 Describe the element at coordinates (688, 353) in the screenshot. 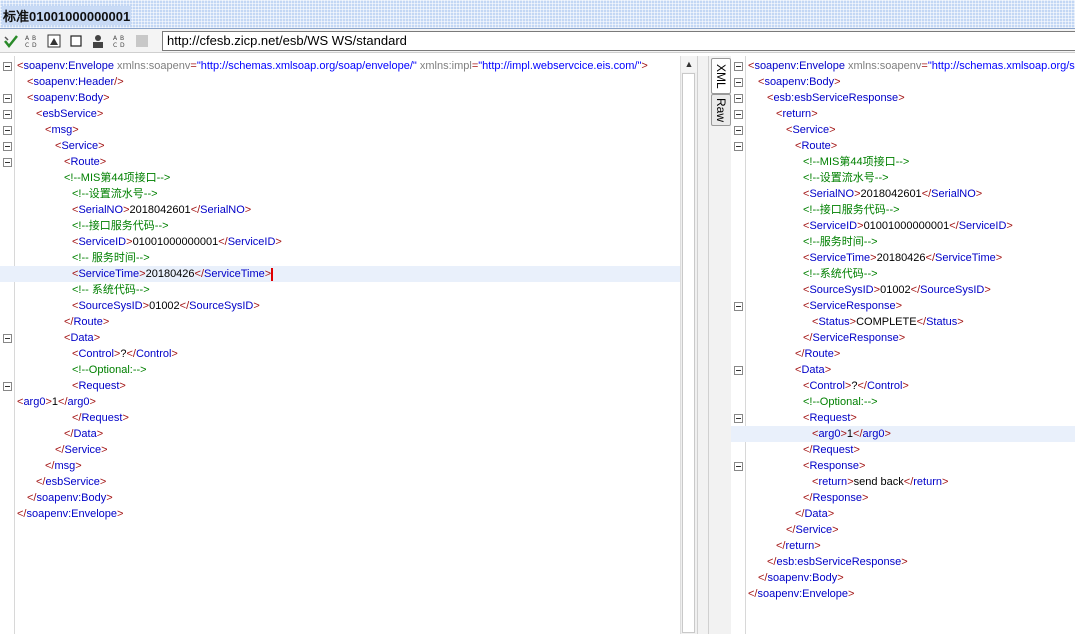

I see `scrollbar-thumb` at that location.